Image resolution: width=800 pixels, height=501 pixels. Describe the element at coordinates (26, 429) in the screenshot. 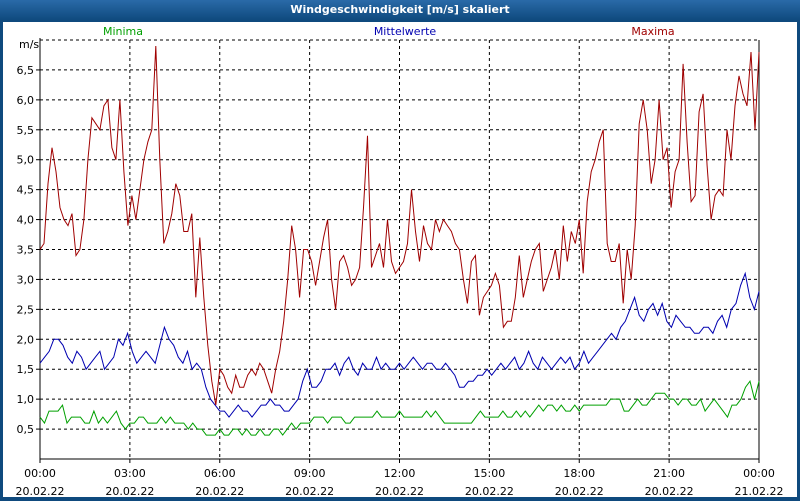

I see `y-tick-label: 0,5` at that location.